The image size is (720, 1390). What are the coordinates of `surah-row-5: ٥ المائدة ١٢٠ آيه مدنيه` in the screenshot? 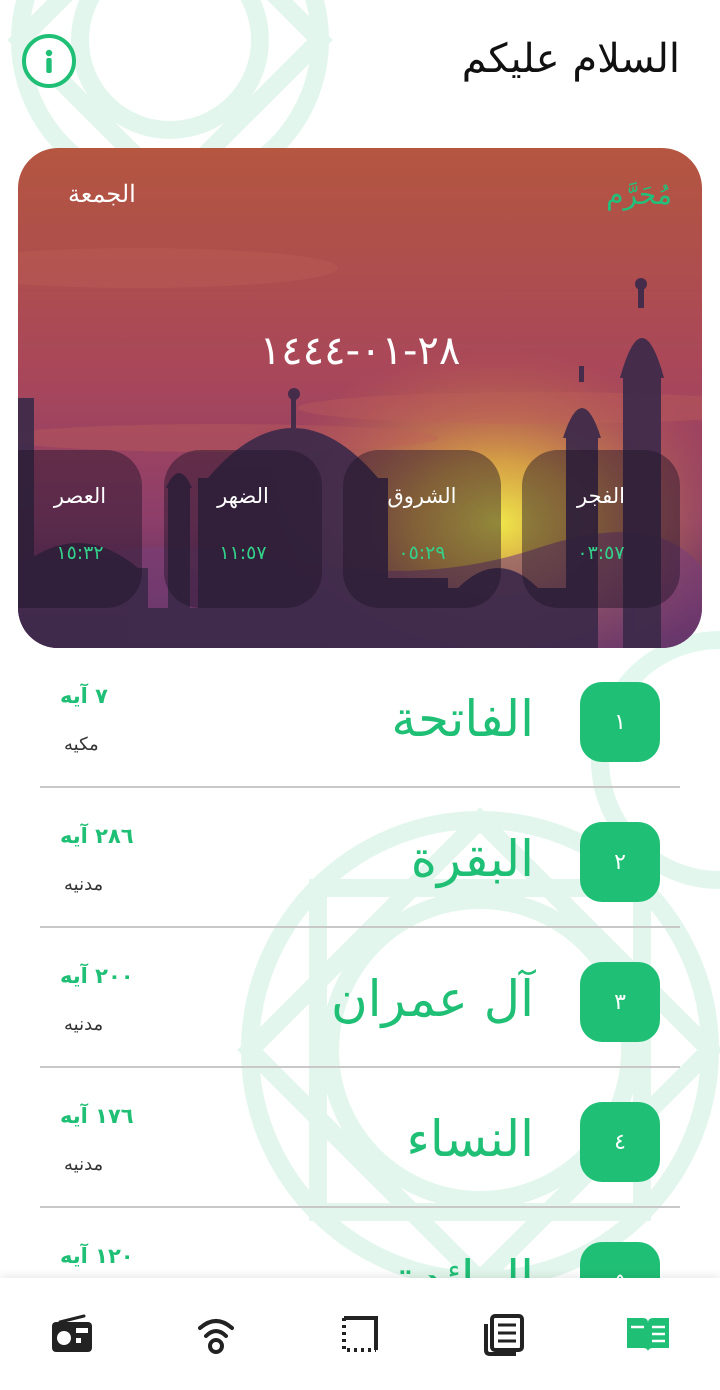 It's located at (360, 1243).